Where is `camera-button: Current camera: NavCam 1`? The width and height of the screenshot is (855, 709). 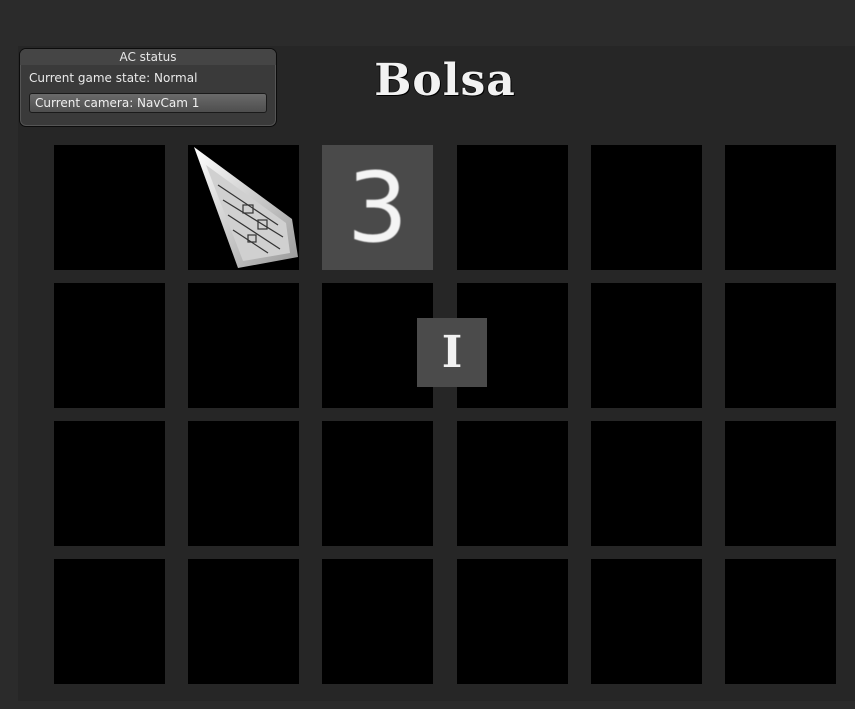 camera-button: Current camera: NavCam 1 is located at coordinates (148, 103).